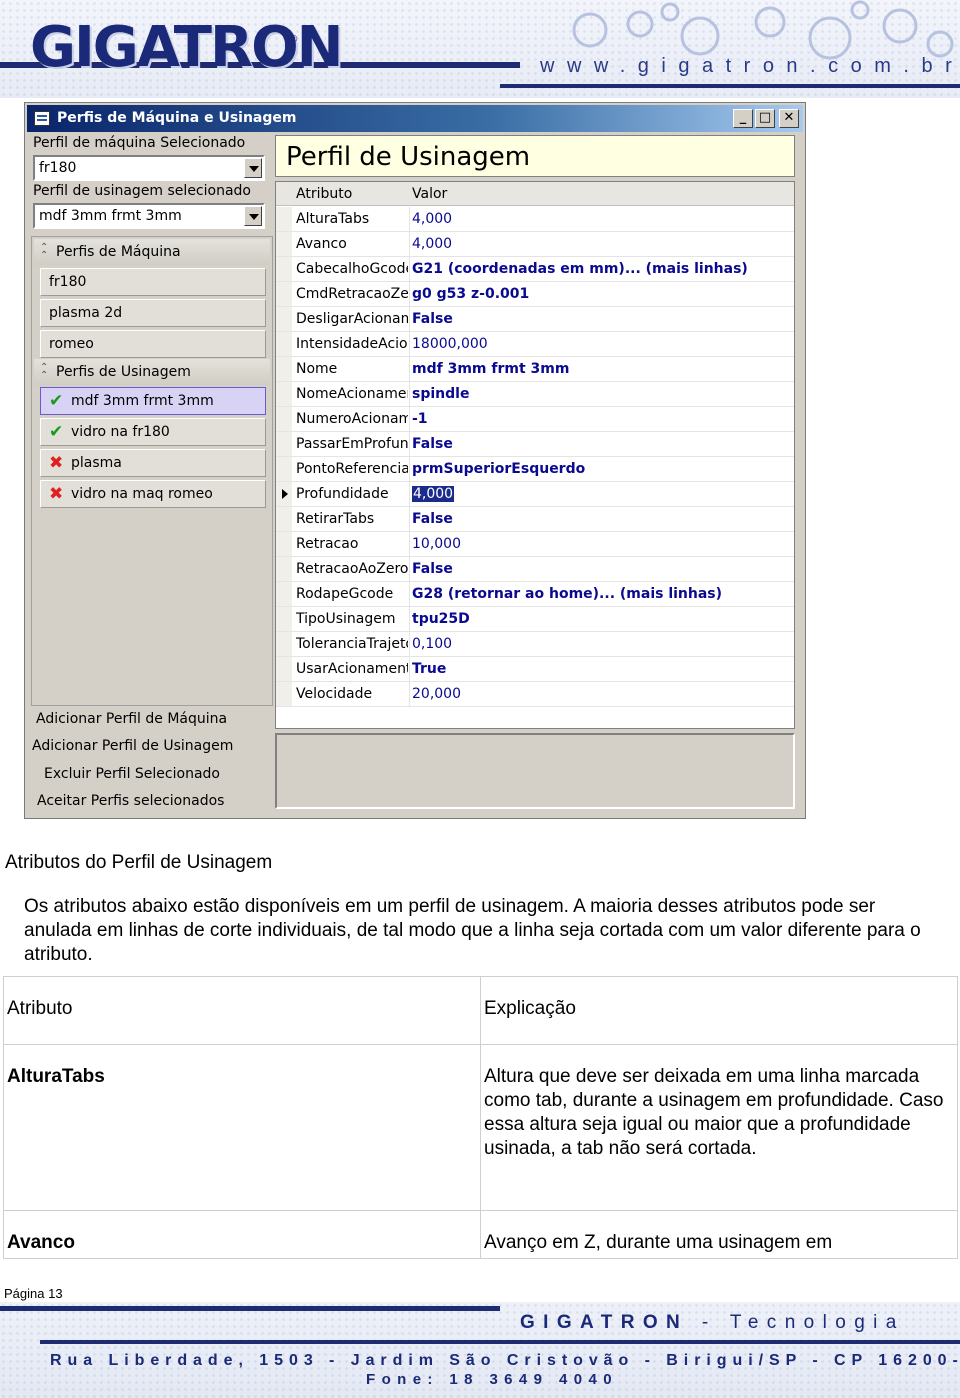  I want to click on grid-row: IntensidadeAcionamento18000,000, so click(535, 344).